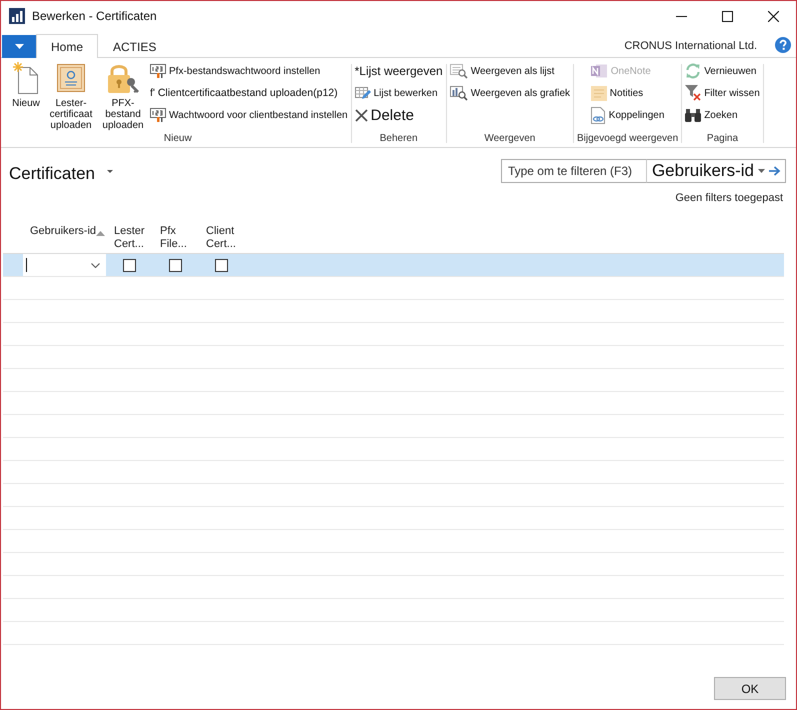 This screenshot has height=710, width=797. What do you see at coordinates (249, 71) in the screenshot?
I see `set-password-button: Pfx-bestandswachtwoord instellen` at bounding box center [249, 71].